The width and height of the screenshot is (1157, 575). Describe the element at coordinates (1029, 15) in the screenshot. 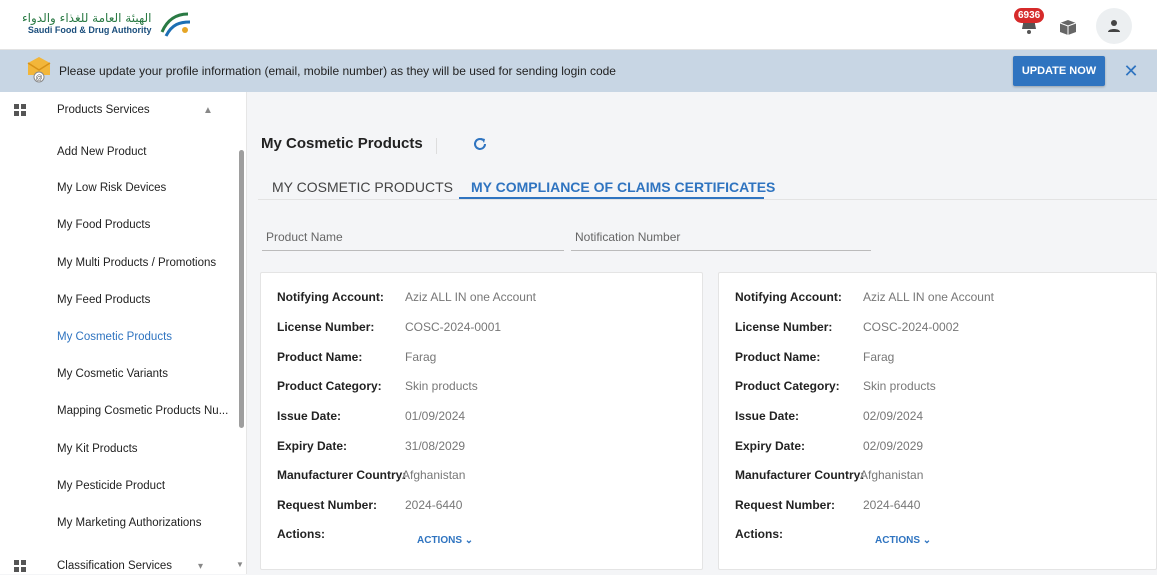

I see `notification-badge: 6936` at that location.